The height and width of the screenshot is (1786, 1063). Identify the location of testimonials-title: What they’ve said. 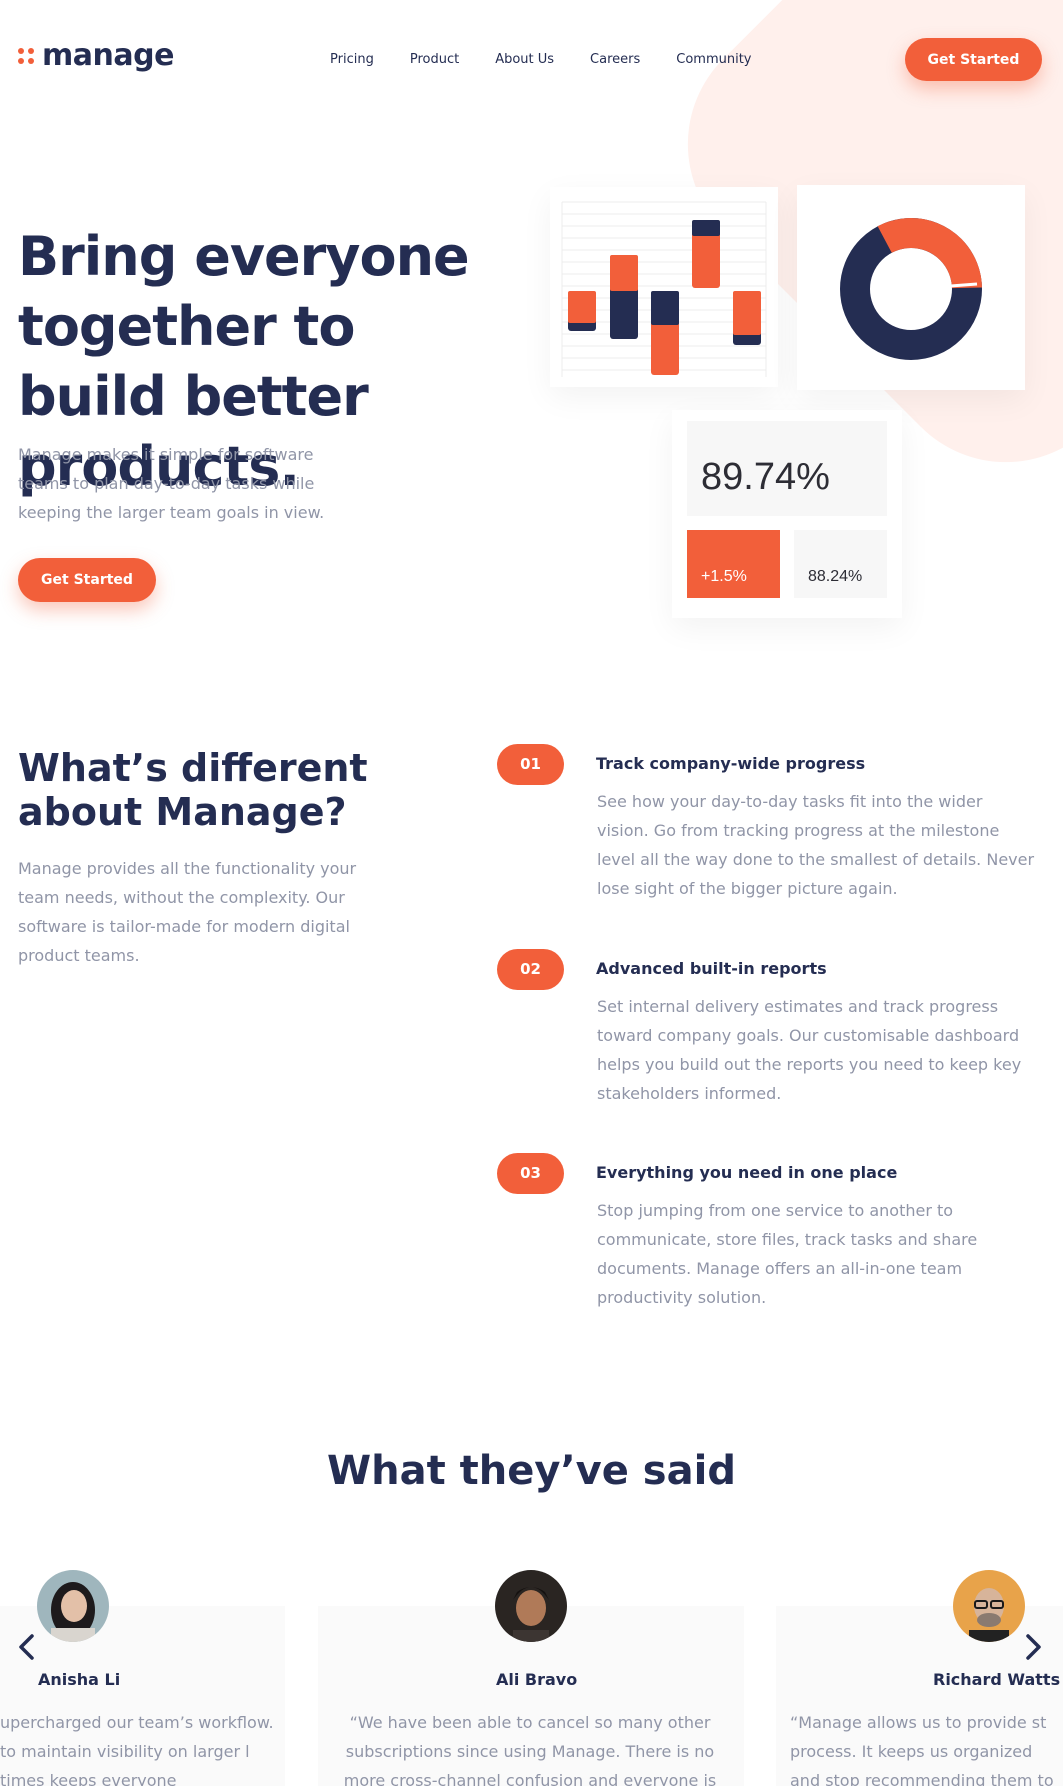
(531, 1471).